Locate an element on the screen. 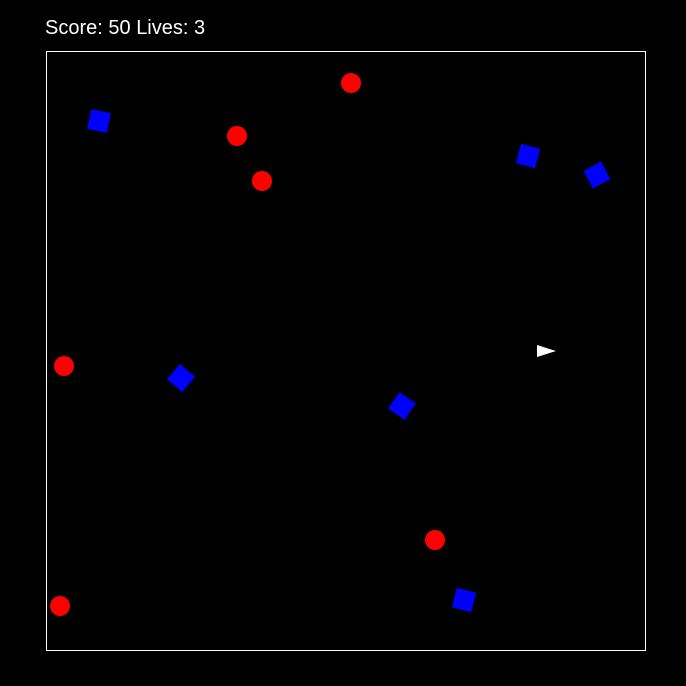  player-ship is located at coordinates (546, 351).